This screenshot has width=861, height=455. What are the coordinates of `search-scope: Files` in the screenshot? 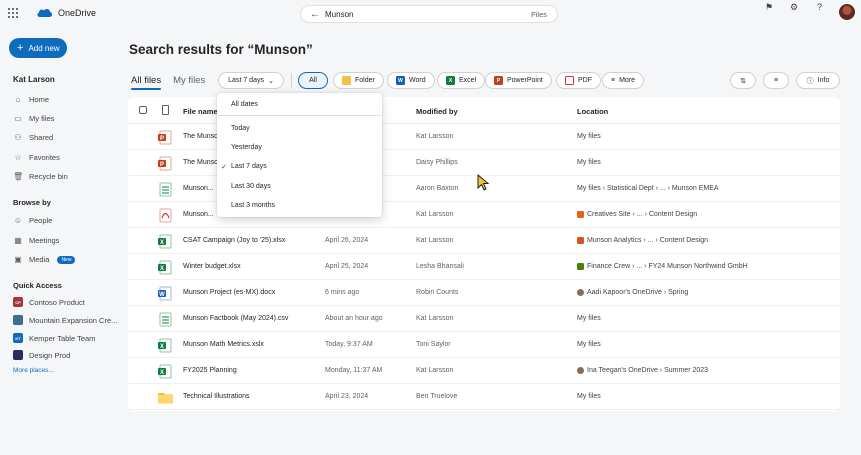 It's located at (539, 14).